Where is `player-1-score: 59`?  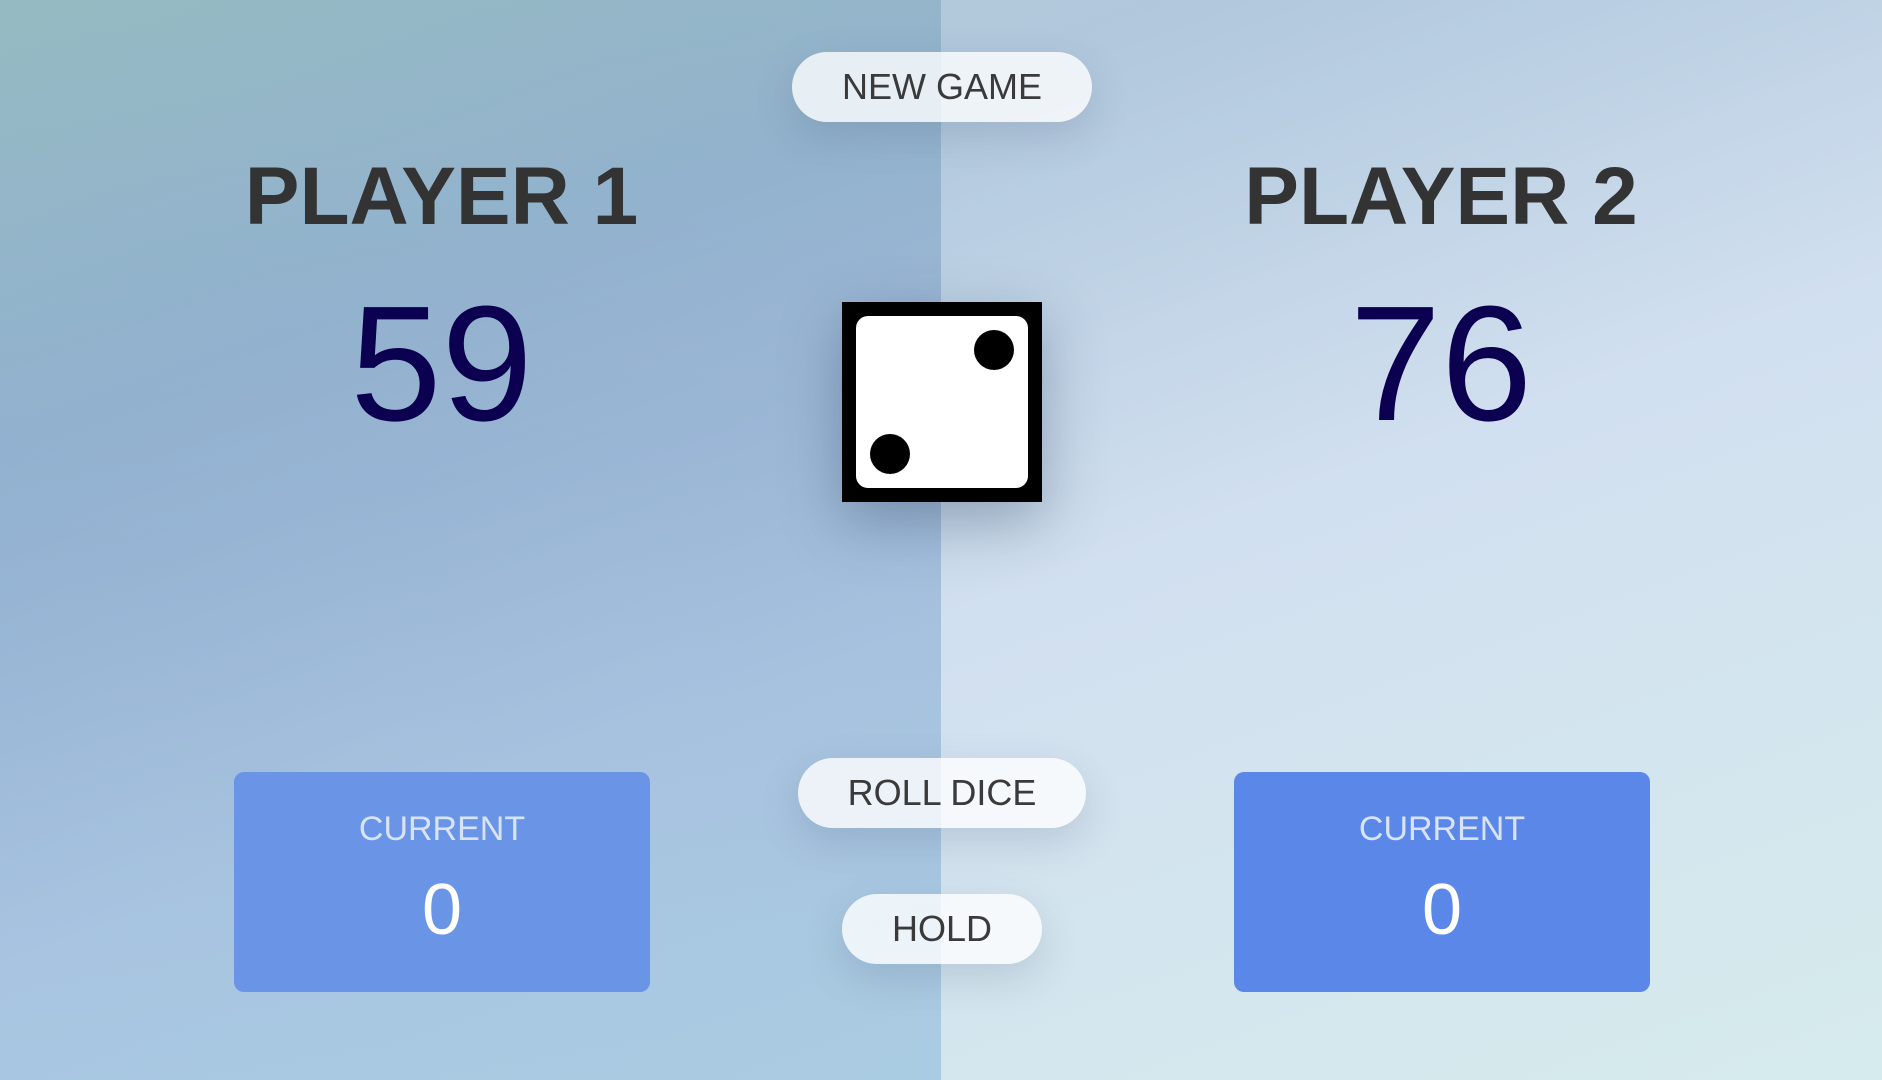 player-1-score: 59 is located at coordinates (441, 363).